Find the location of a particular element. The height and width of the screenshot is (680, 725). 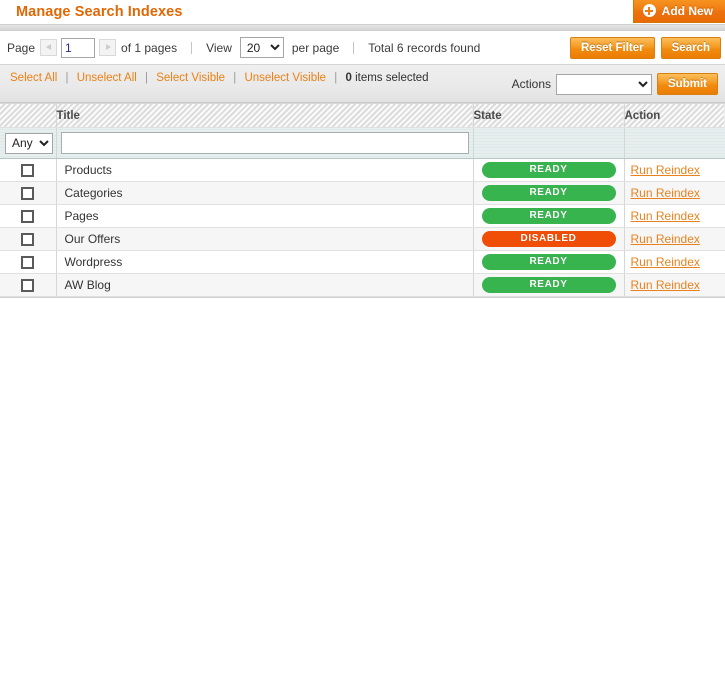

select-all-link: Select All is located at coordinates (33, 78).